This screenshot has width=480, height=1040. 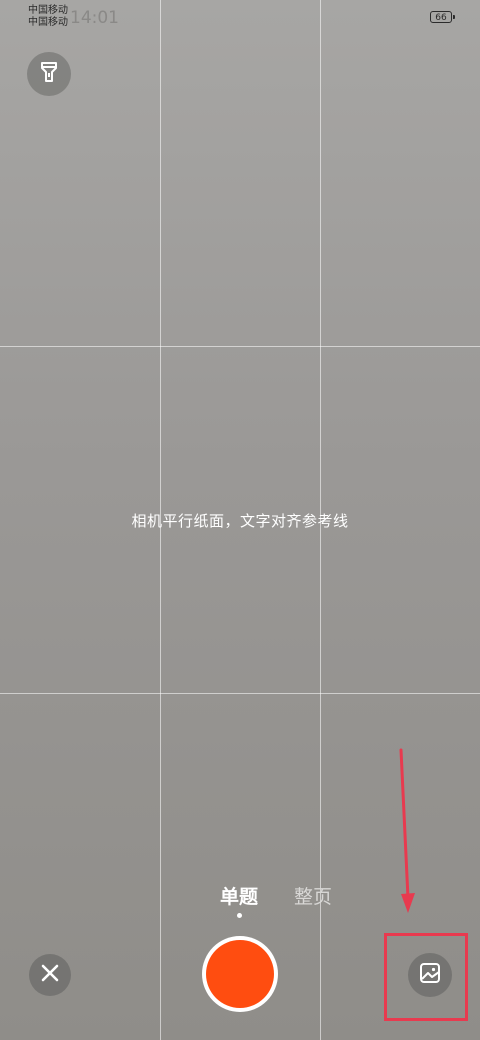 What do you see at coordinates (442, 17) in the screenshot?
I see `battery-indicator: 66` at bounding box center [442, 17].